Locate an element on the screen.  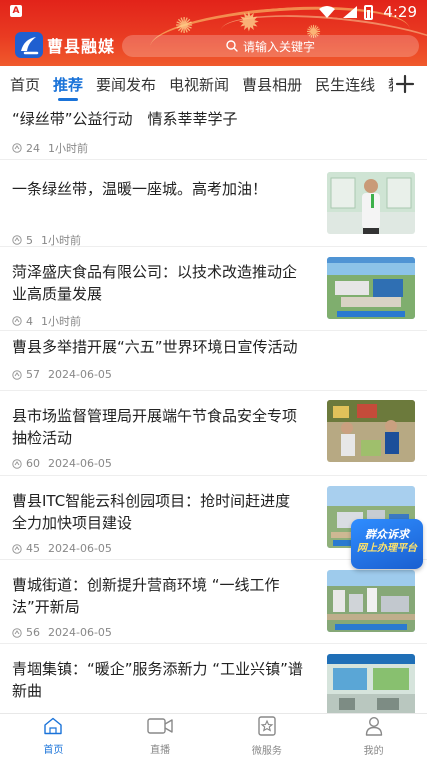
nav-video: 直播 is located at coordinates (160, 736).